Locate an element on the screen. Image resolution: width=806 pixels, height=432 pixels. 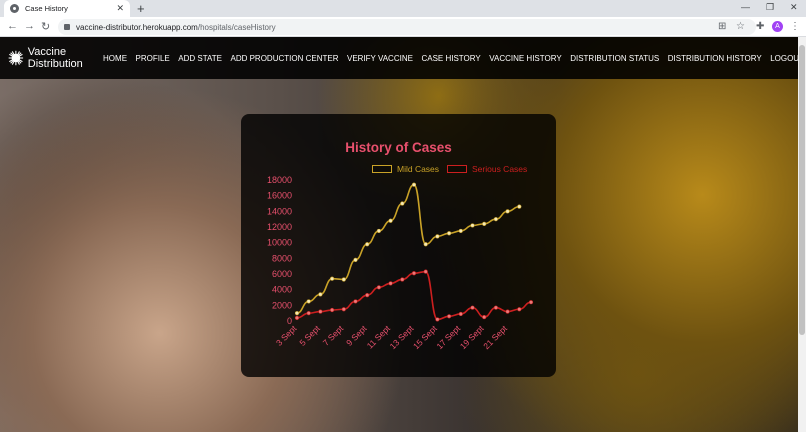
y-tick-label: 8000 is located at coordinates (282, 258).